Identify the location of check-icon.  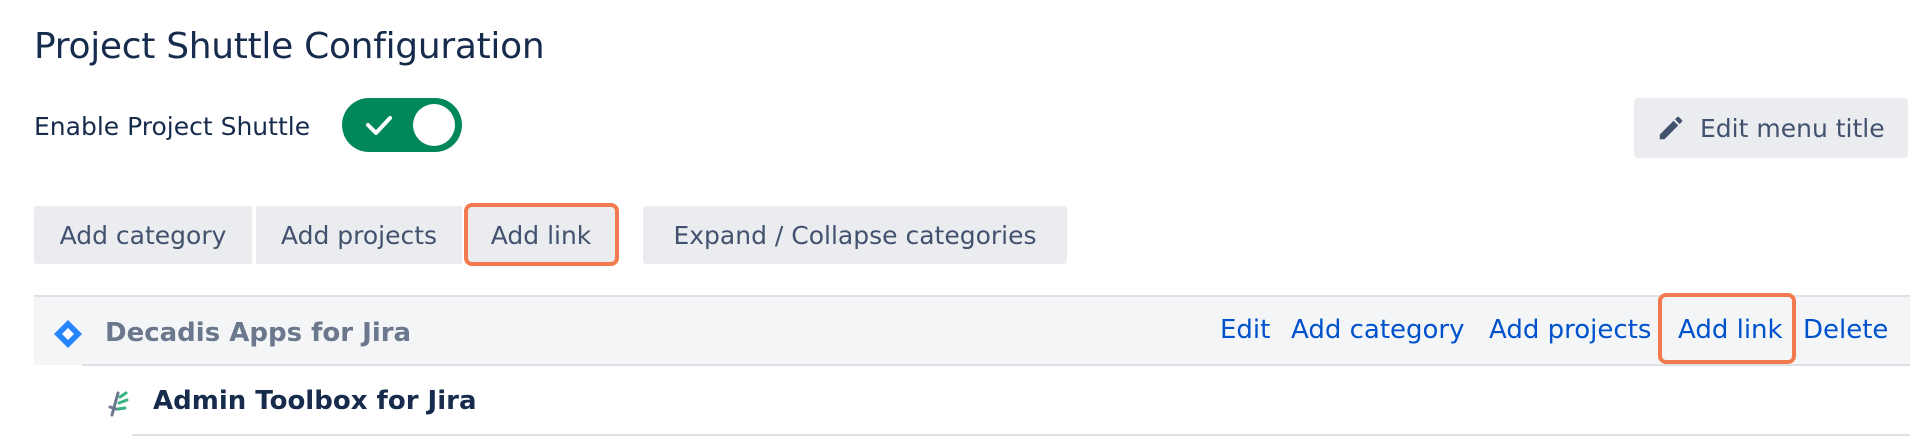
(379, 125).